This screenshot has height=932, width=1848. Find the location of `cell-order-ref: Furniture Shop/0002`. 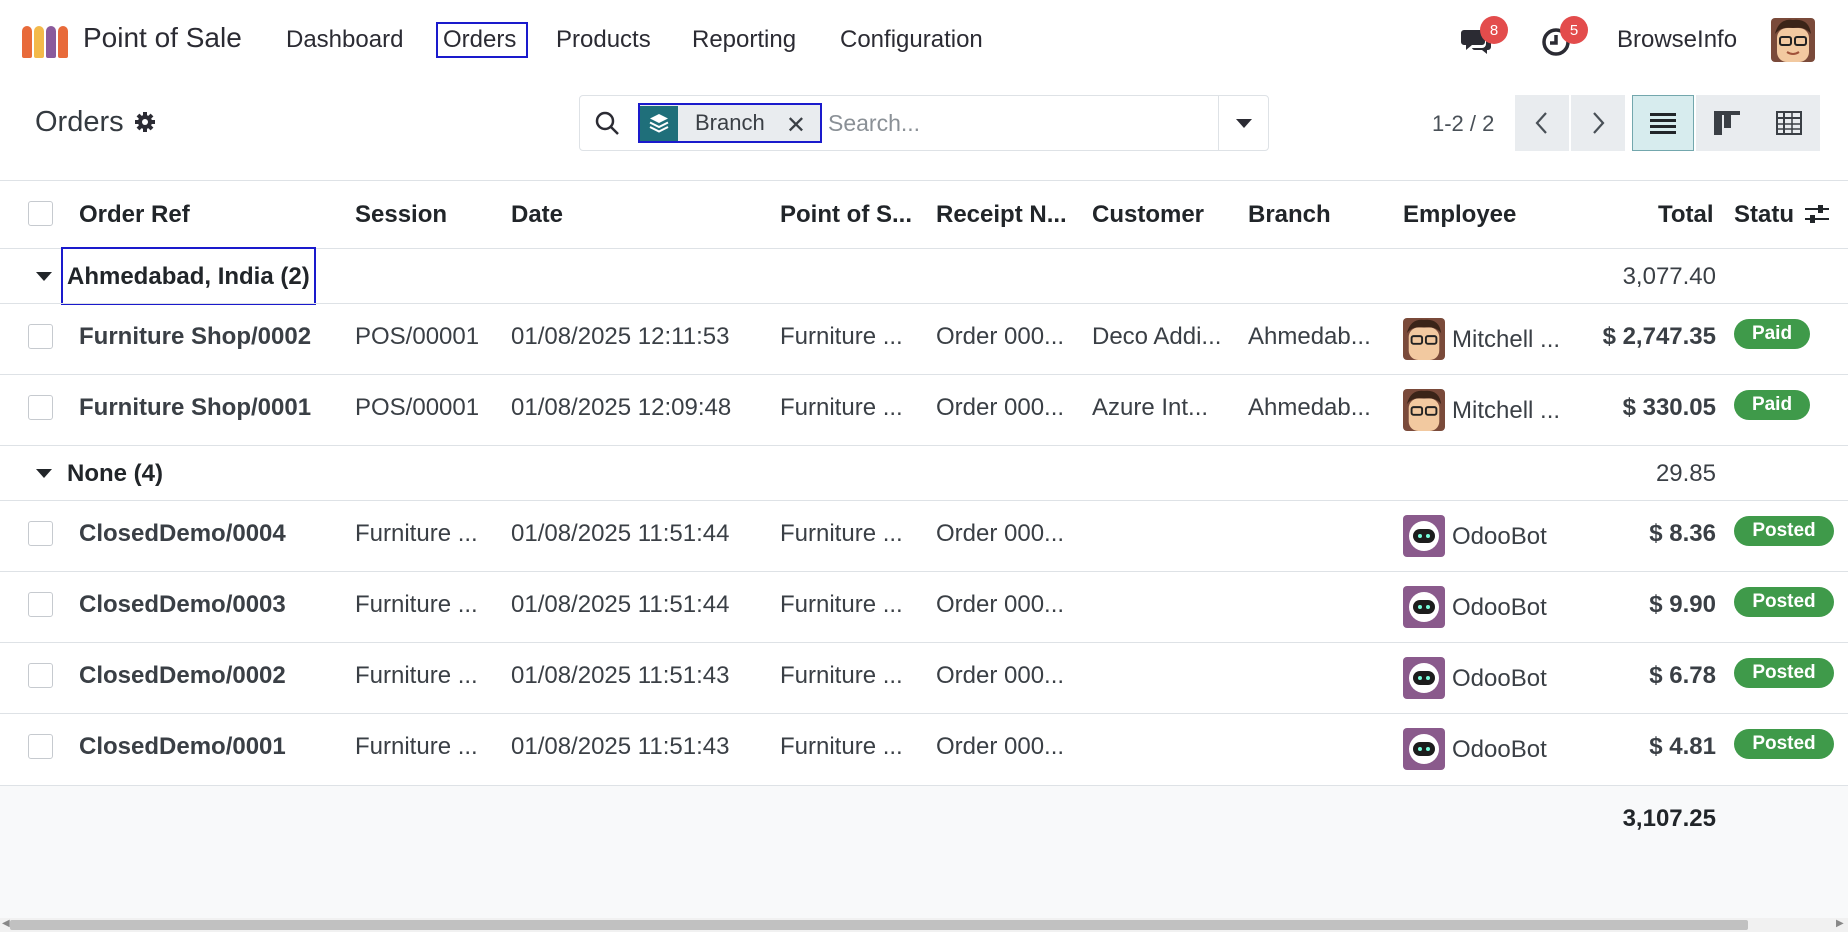

cell-order-ref: Furniture Shop/0002 is located at coordinates (195, 337).